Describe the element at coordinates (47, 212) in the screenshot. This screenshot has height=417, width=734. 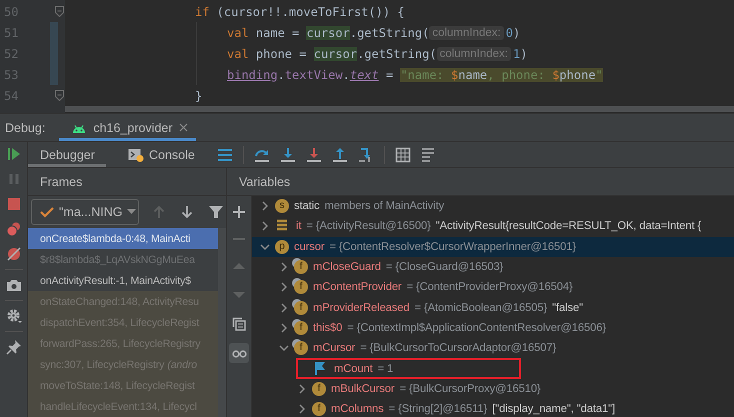
I see `checkmark-icon` at that location.